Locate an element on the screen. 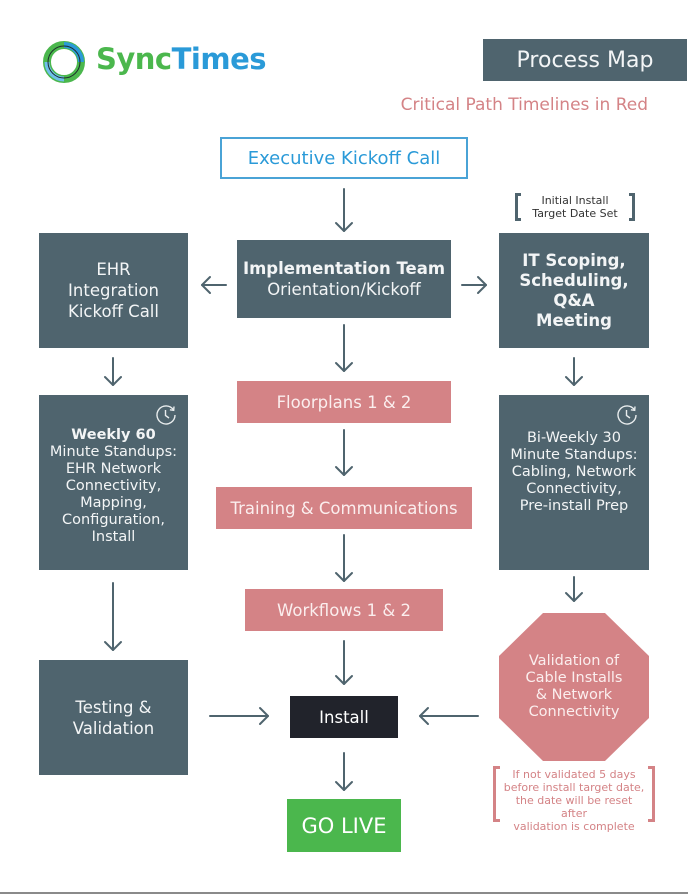  weekly-title: Weekly 60 is located at coordinates (113, 435).